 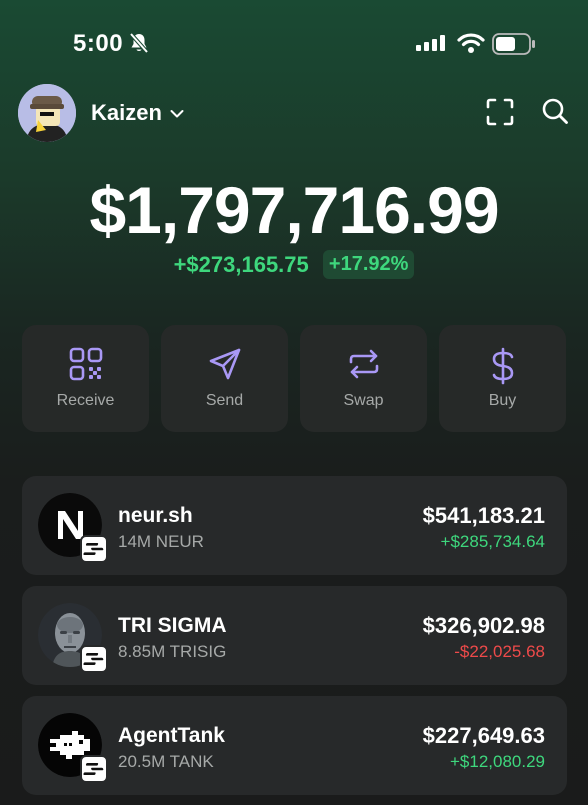 What do you see at coordinates (294, 113) in the screenshot?
I see `header: Kaizen` at bounding box center [294, 113].